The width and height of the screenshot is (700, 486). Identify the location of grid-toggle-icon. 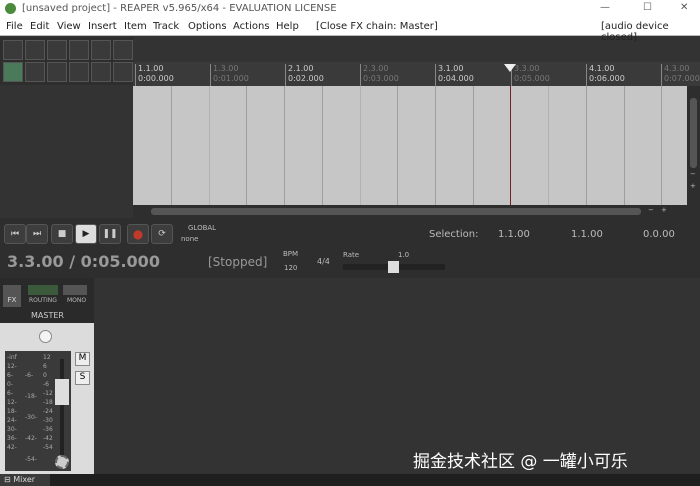
(13, 72).